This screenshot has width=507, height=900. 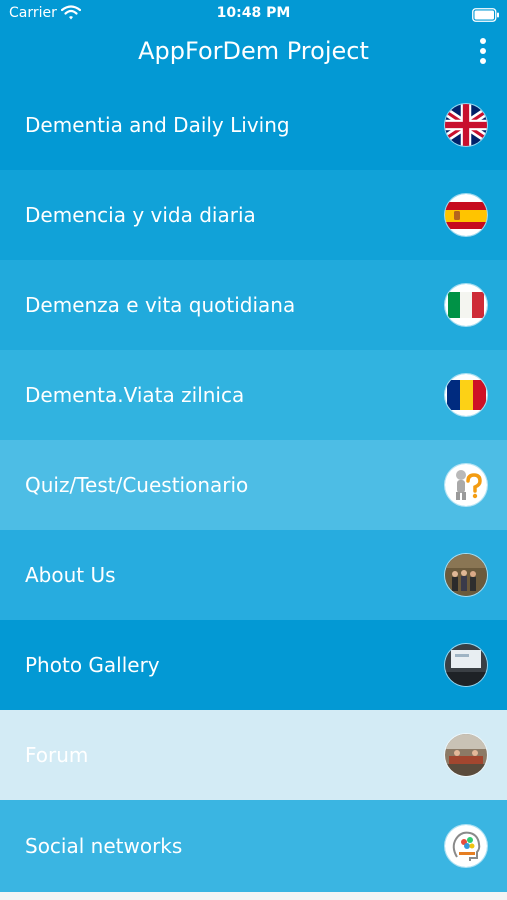 I want to click on menu-item-dementia-daily-living: Dementia and Daily Living, so click(x=253, y=125).